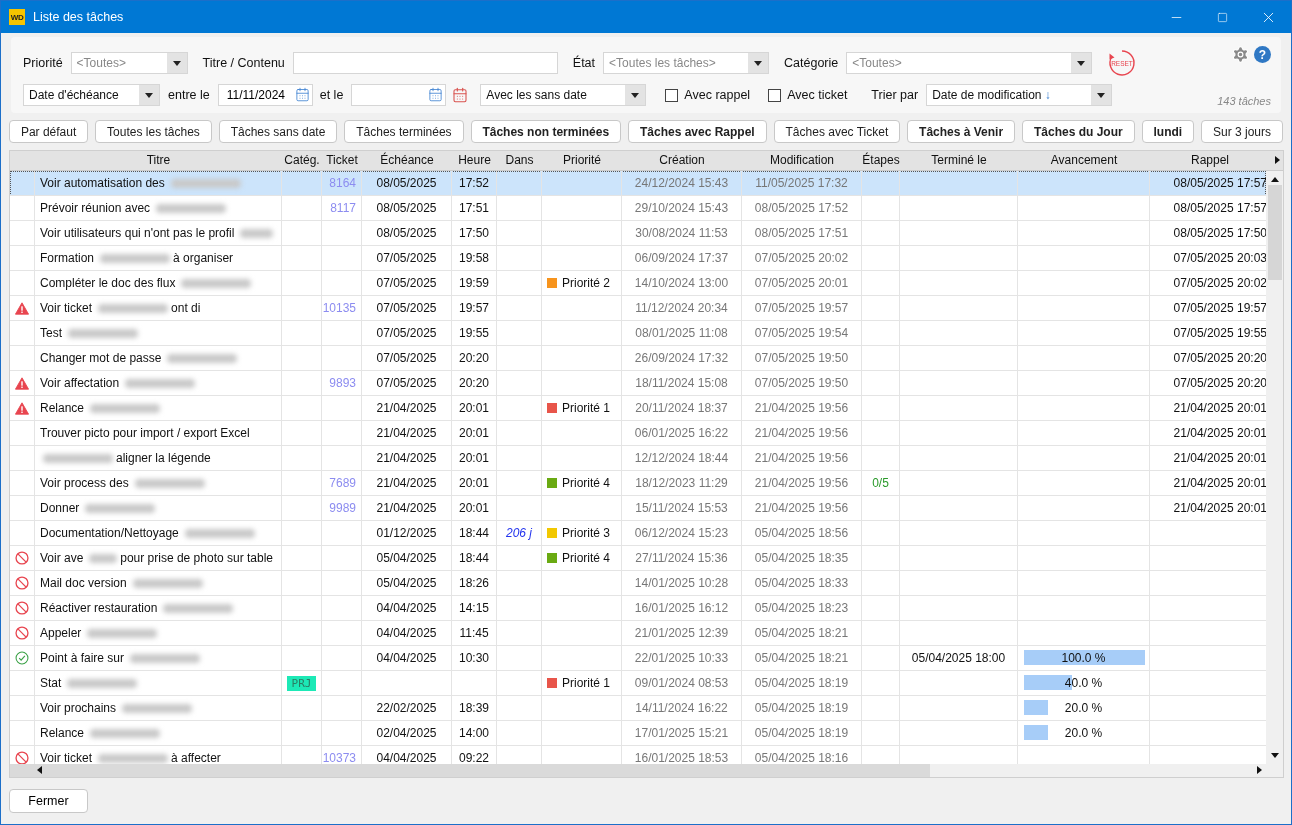 This screenshot has width=1292, height=825. Describe the element at coordinates (406, 708) in the screenshot. I see `table-cell: 22/02/2025` at that location.